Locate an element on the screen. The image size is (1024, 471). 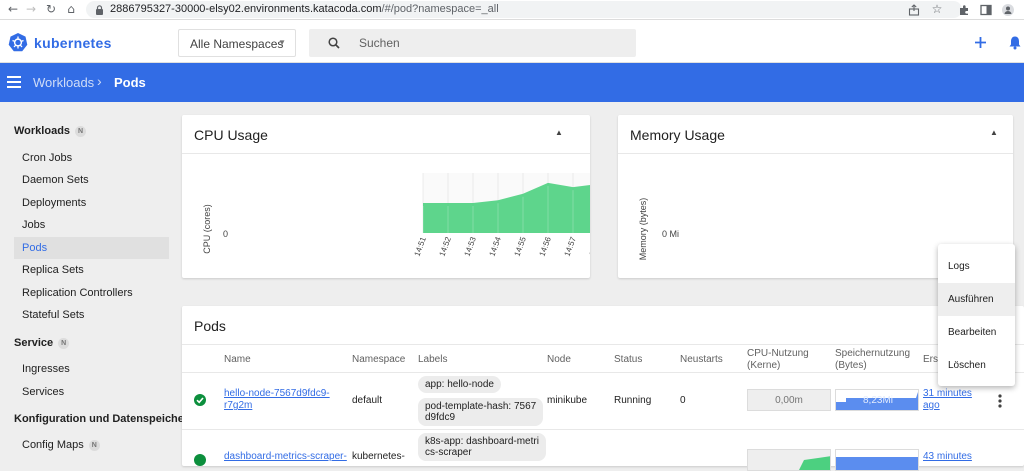
brand-name: kubernetes is located at coordinates (73, 43).